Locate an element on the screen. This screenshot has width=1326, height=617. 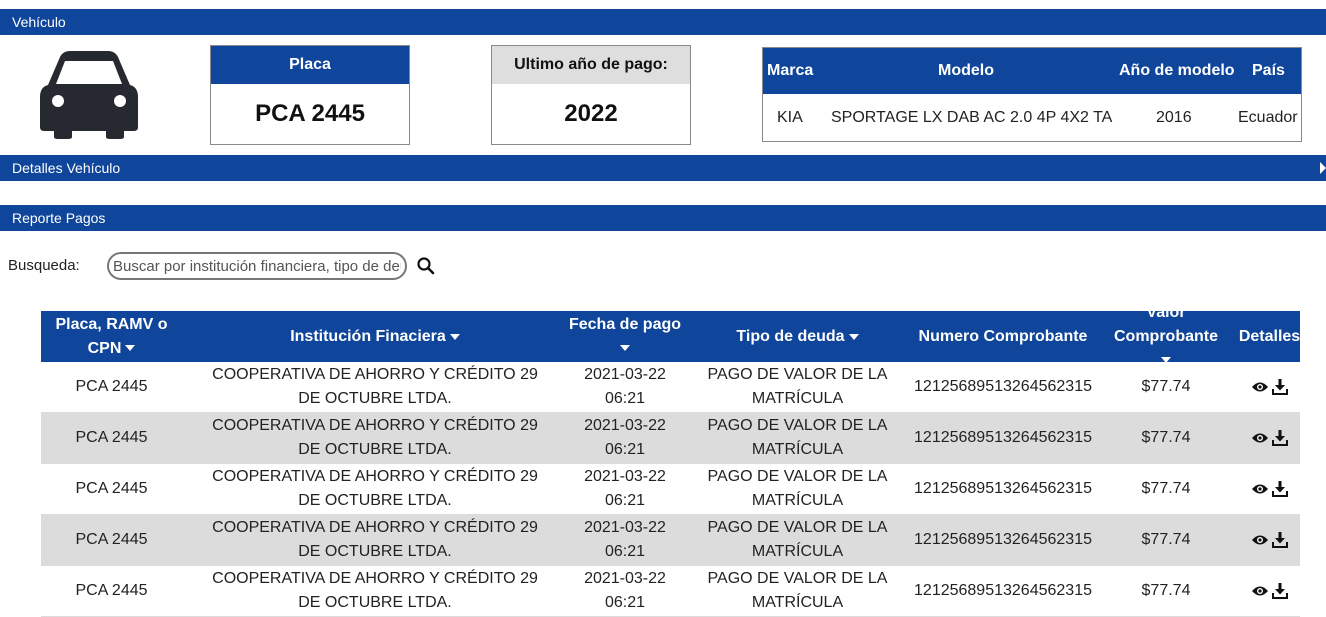
last-payment-year-card: Ultimo año de pago: 2022 is located at coordinates (591, 95).